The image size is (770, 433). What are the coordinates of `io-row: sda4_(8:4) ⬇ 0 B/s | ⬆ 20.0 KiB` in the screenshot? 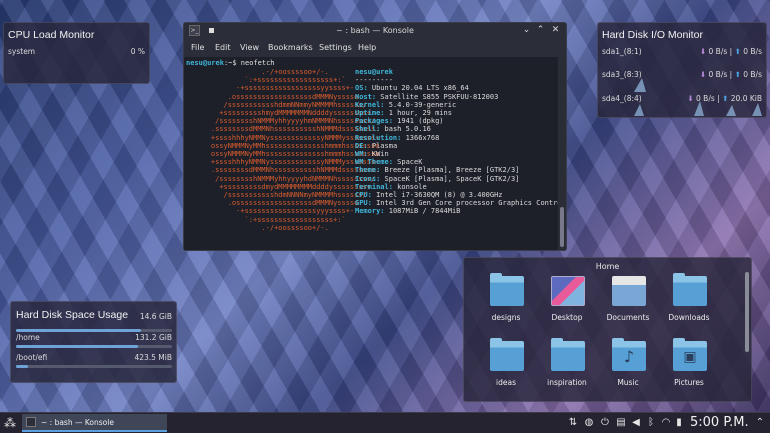 It's located at (682, 105).